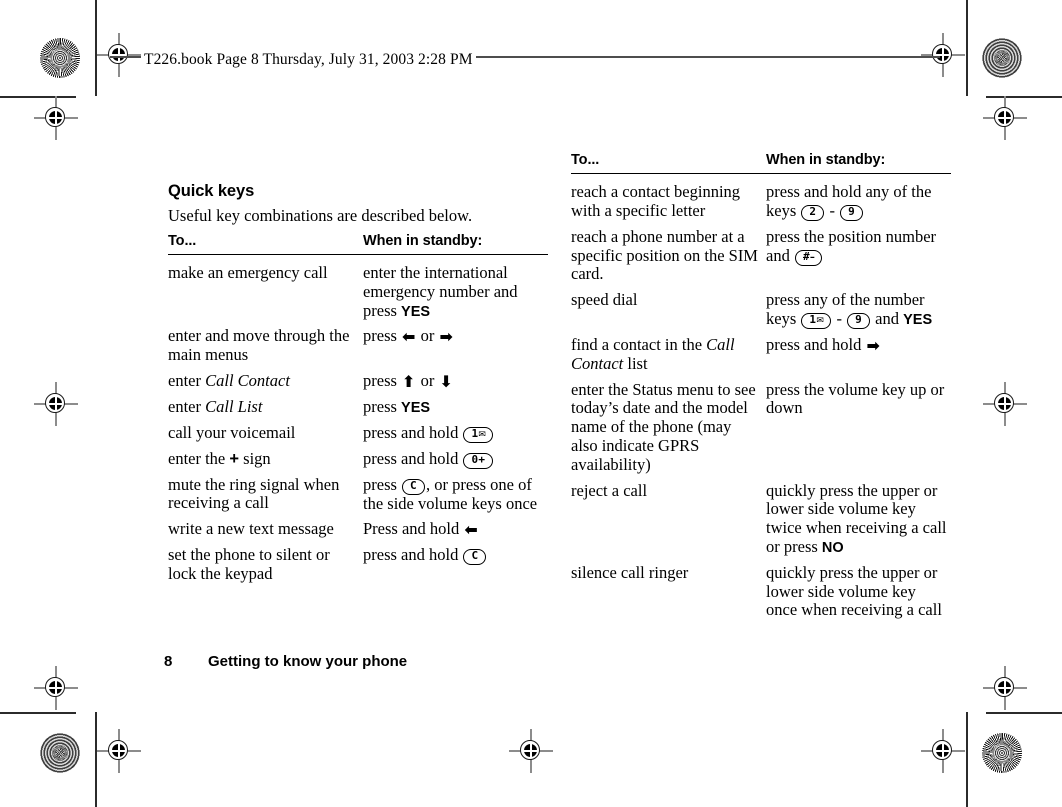 The image size is (1062, 807). Describe the element at coordinates (446, 381) in the screenshot. I see `arrow-down-icon: ⬇` at that location.